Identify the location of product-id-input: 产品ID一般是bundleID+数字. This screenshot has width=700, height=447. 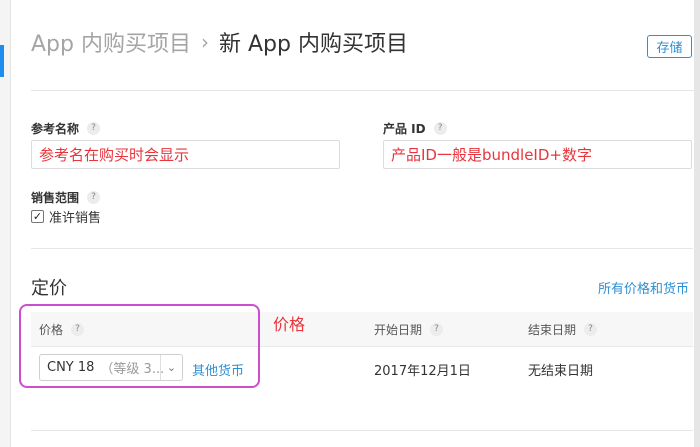
(537, 154).